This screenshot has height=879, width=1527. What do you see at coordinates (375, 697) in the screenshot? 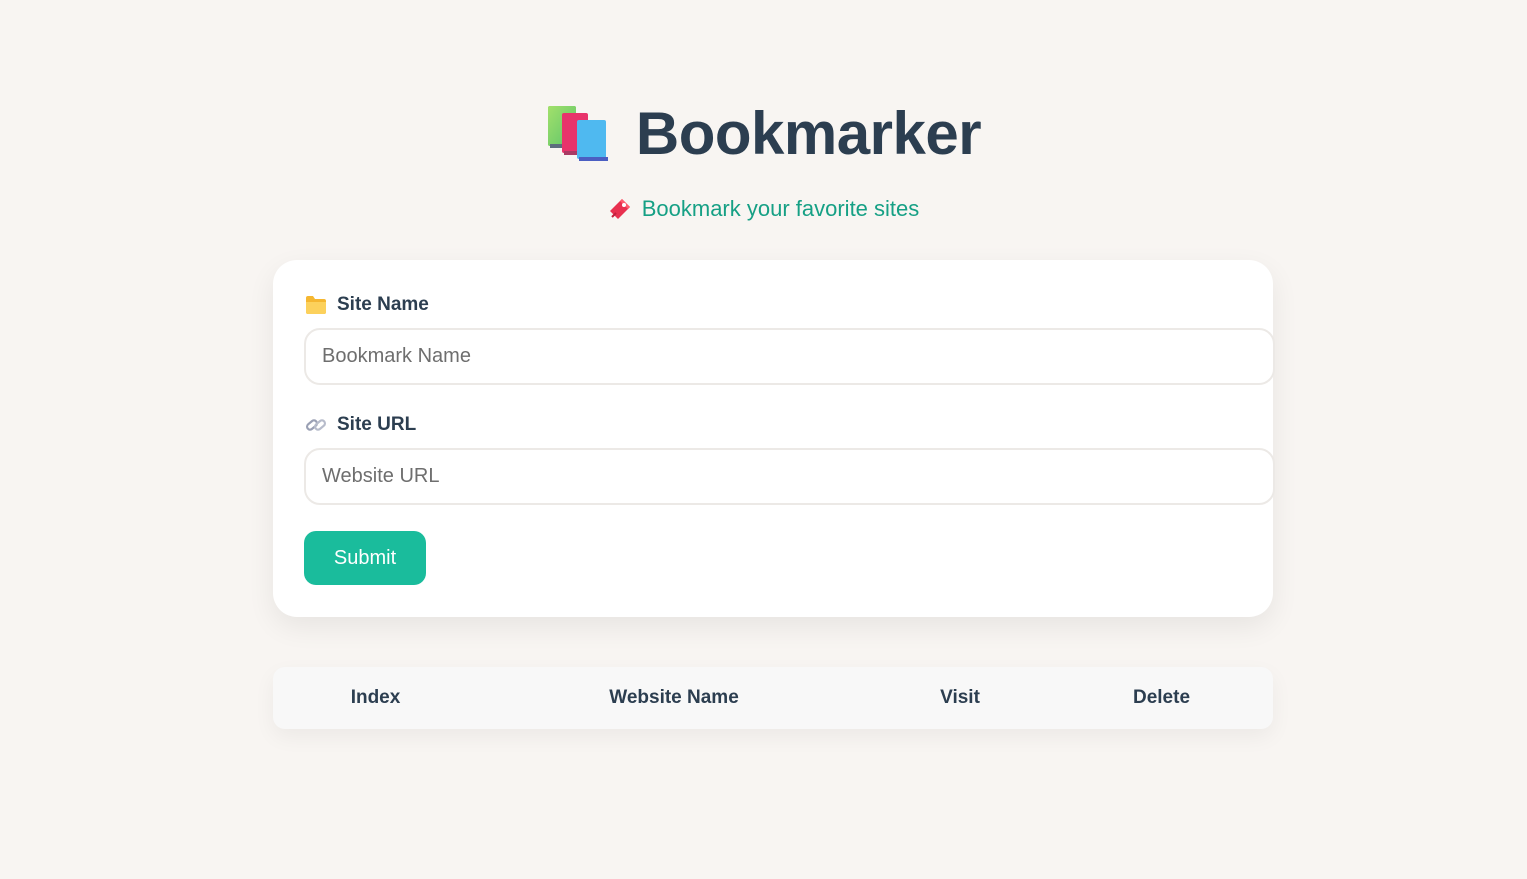
I see `column-header-index: Index` at bounding box center [375, 697].